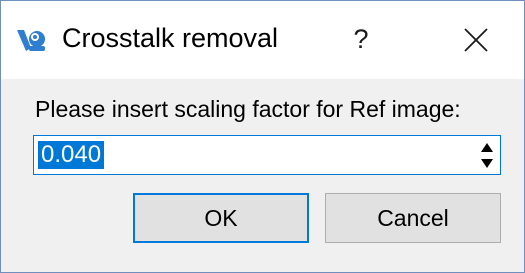 This screenshot has width=525, height=273. I want to click on spin-arrows, so click(487, 155).